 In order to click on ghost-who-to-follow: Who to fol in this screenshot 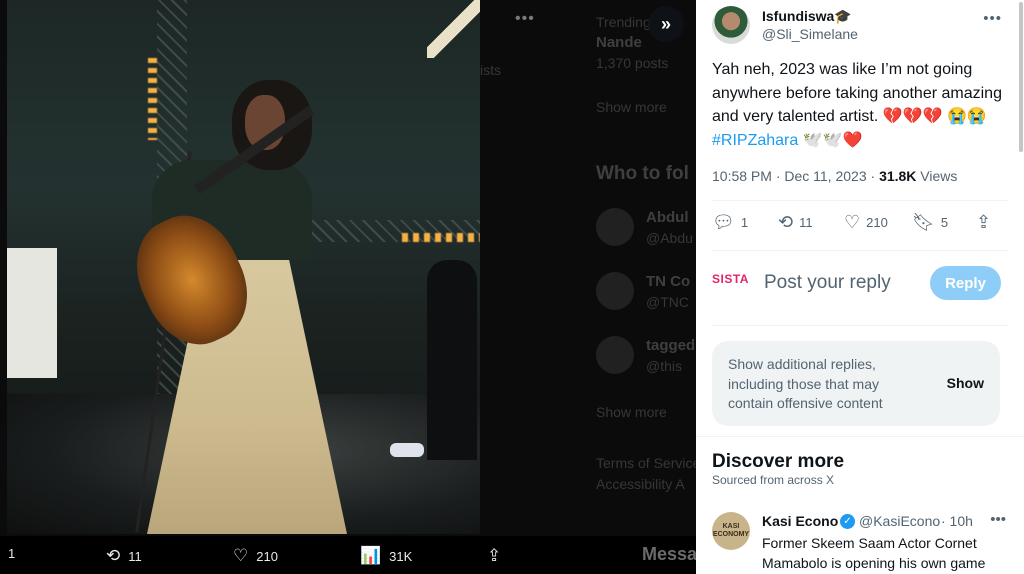, I will do `click(642, 173)`.